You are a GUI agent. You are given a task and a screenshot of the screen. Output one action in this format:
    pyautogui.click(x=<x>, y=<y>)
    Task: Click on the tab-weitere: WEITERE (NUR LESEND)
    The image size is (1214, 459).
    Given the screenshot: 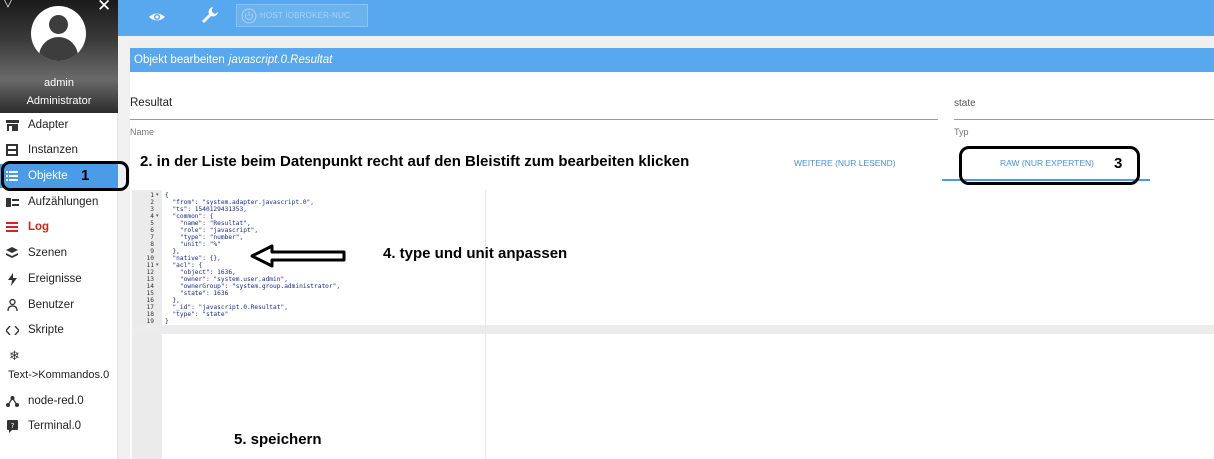 What is the action you would take?
    pyautogui.click(x=845, y=163)
    